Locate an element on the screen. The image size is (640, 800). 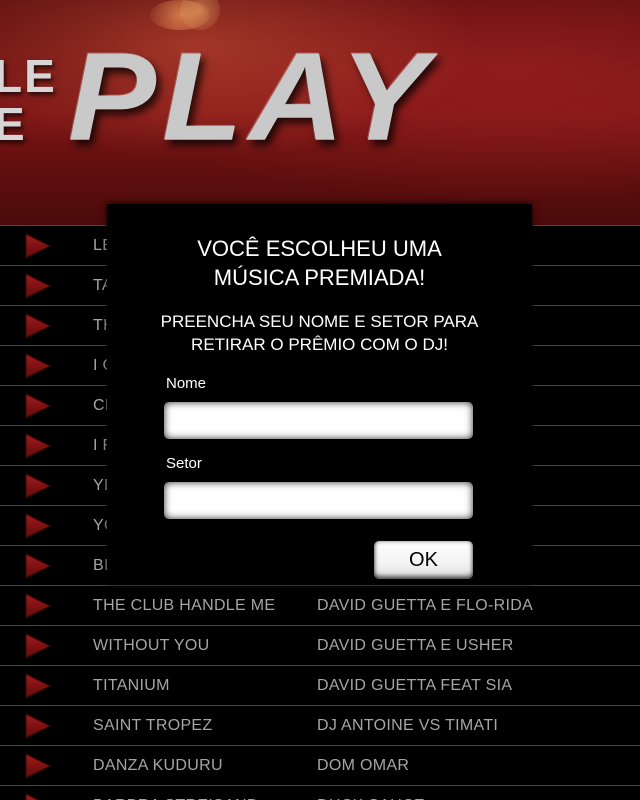
dialog-title-line1: VOCÊ ESCOLHEU UMA is located at coordinates (319, 248).